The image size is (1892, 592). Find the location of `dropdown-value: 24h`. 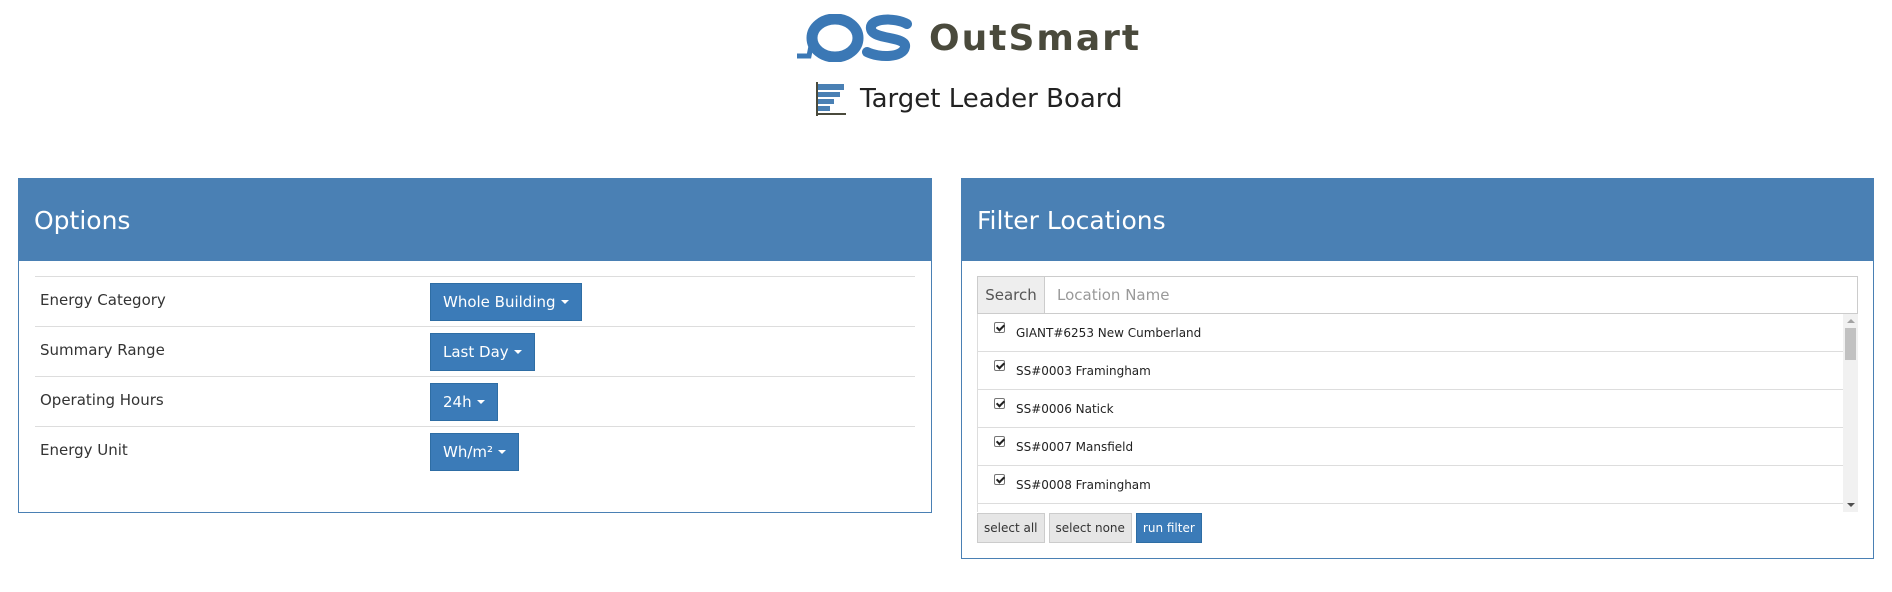

dropdown-value: 24h is located at coordinates (457, 402).